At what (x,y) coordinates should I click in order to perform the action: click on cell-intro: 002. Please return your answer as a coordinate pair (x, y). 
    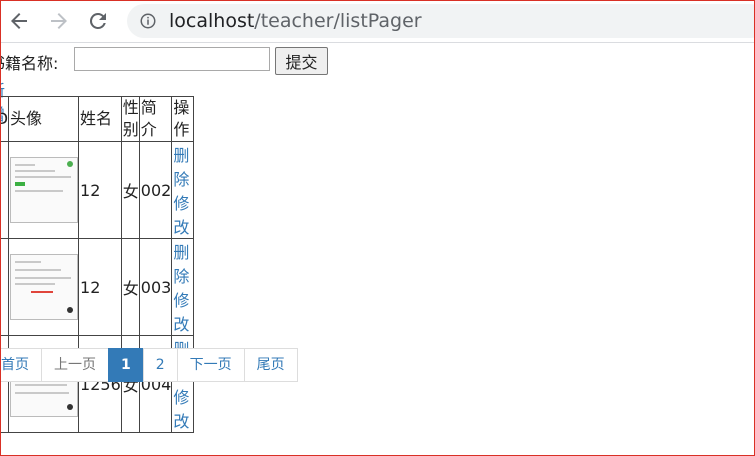
    Looking at the image, I should click on (155, 190).